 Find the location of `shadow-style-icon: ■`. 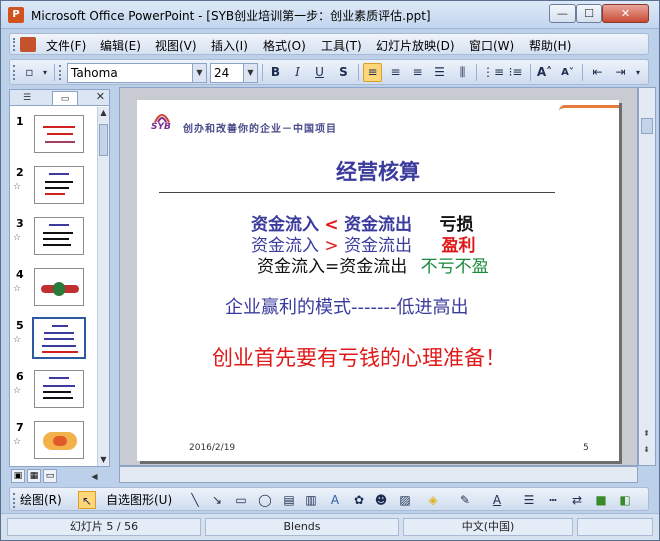

shadow-style-icon: ■ is located at coordinates (601, 500).